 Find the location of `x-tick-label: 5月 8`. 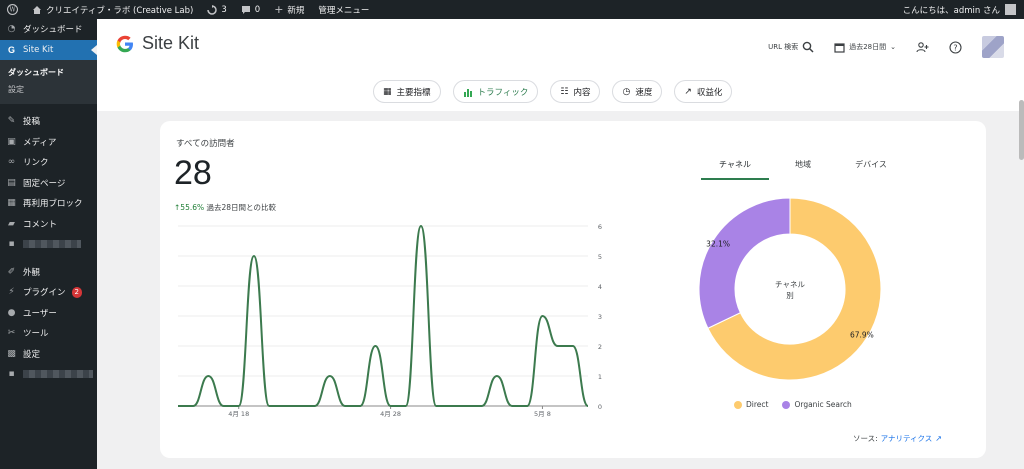

x-tick-label: 5月 8 is located at coordinates (542, 414).